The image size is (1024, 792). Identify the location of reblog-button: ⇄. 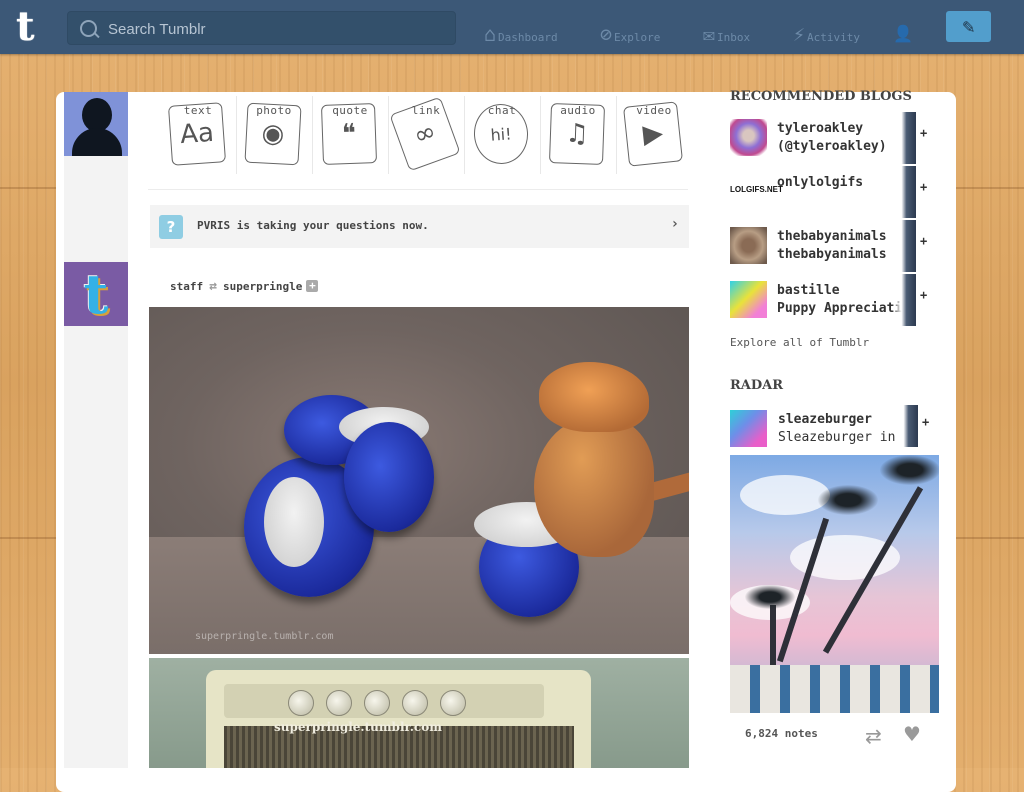
(873, 736).